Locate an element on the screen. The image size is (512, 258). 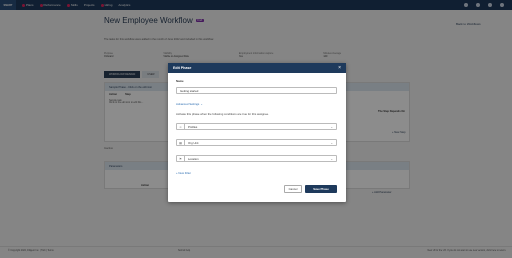
condition-org-unit: ▦ Org Unit ⌄ is located at coordinates (256, 142).